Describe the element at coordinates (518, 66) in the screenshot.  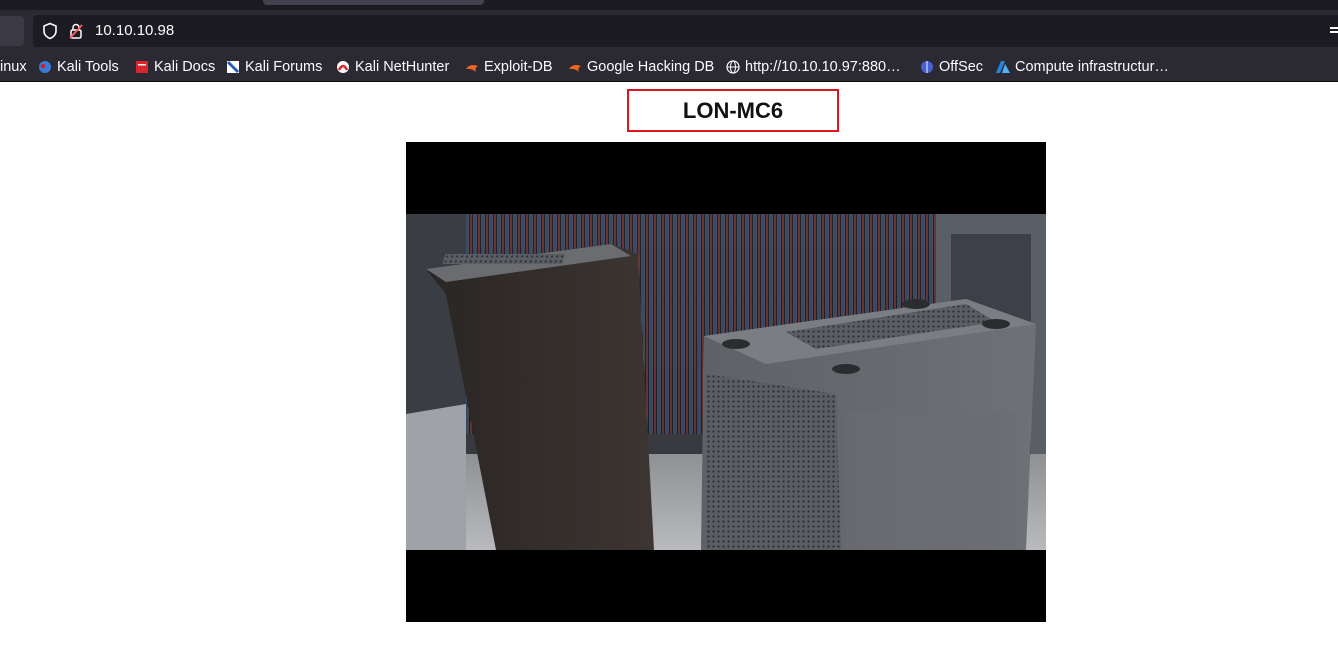
I see `bookmark-label: Exploit-DB` at that location.